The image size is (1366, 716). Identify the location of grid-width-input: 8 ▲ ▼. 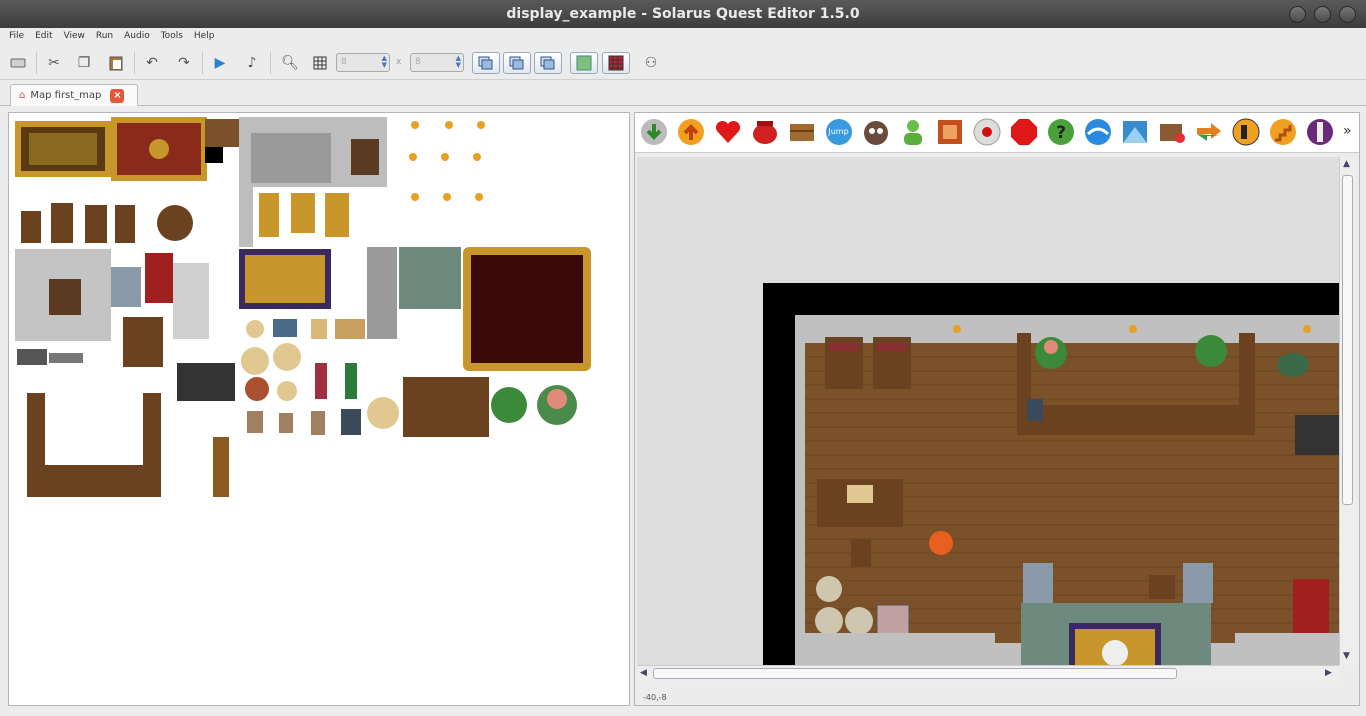
(363, 62).